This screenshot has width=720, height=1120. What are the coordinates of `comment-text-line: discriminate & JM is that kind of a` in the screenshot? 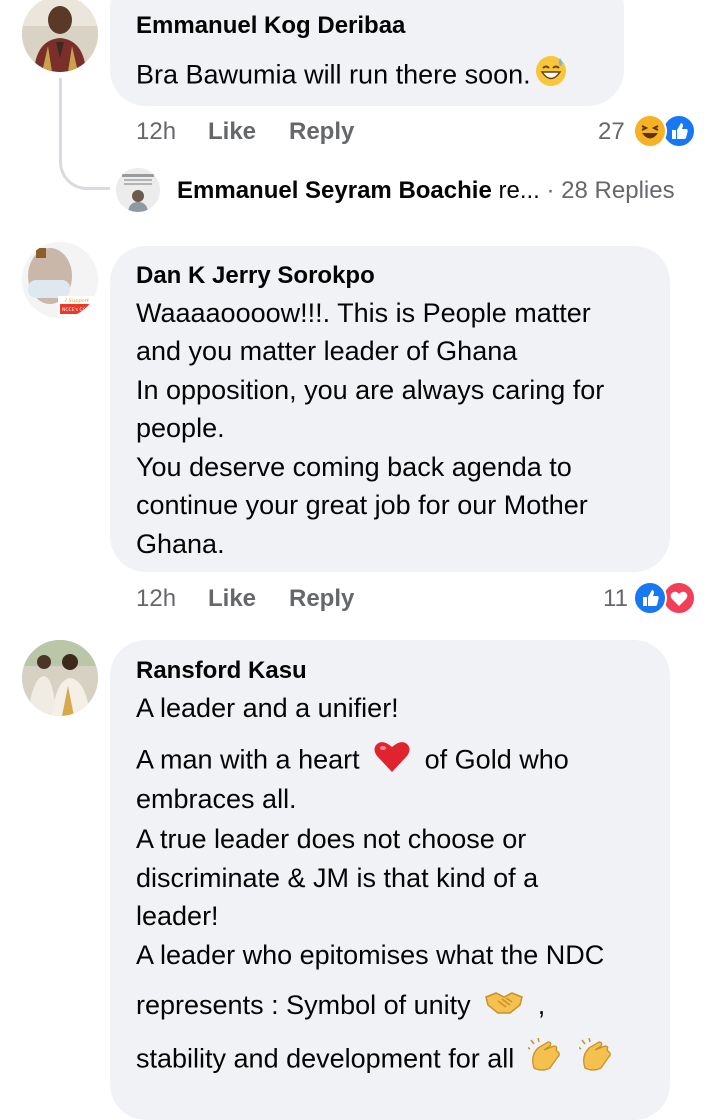 It's located at (337, 878).